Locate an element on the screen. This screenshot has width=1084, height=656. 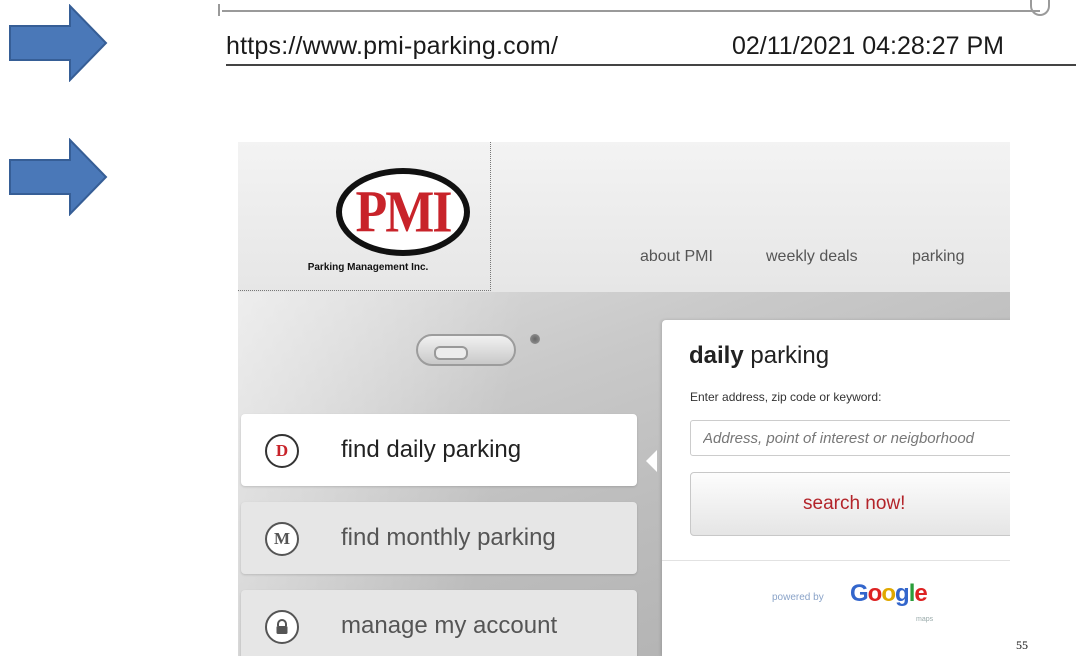
menu-find-monthly-parking: M find monthly parking is located at coordinates (439, 538).